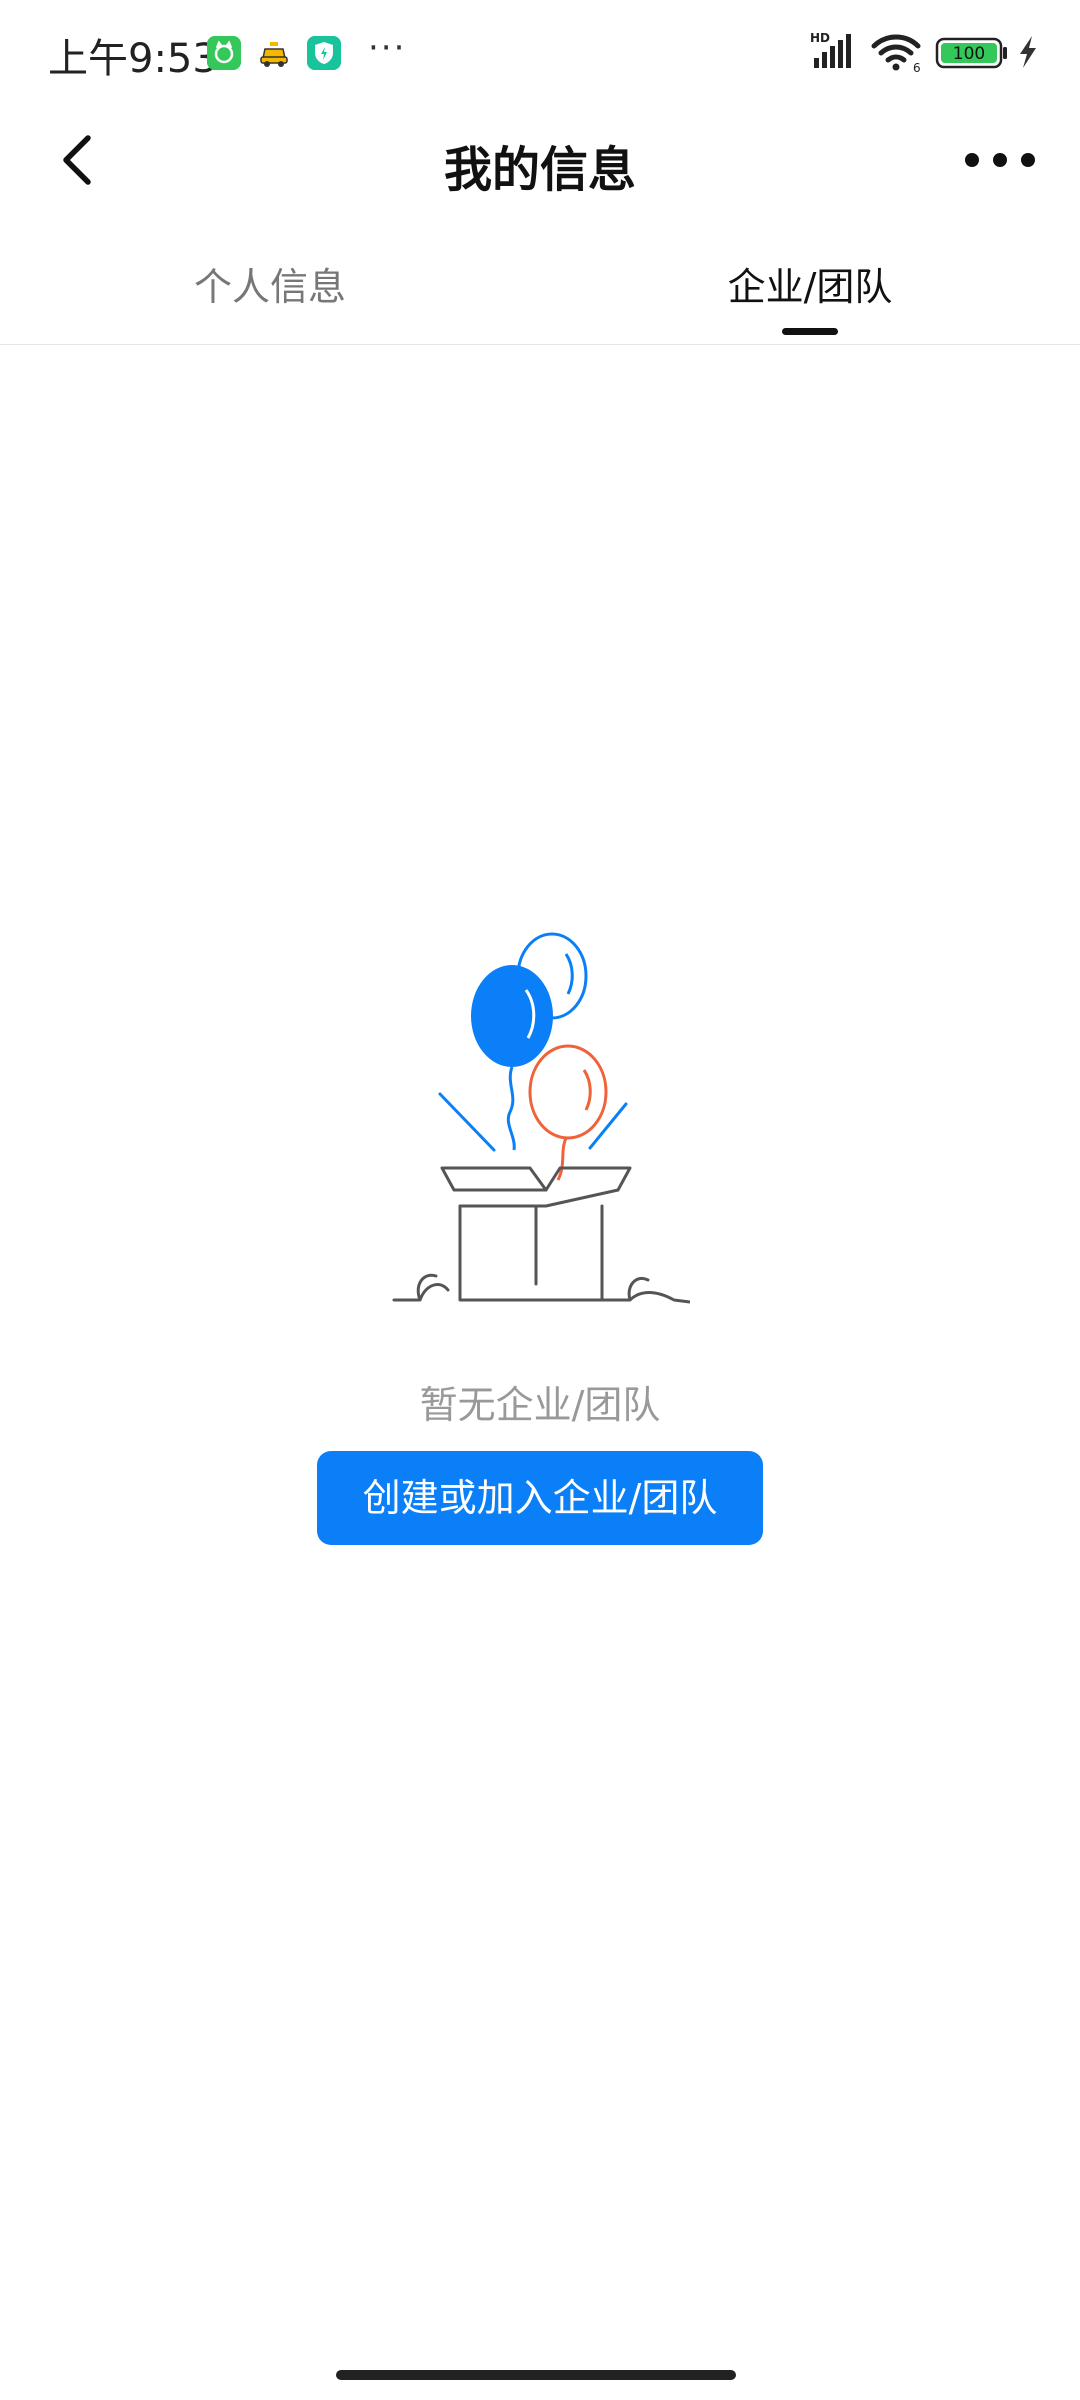 Image resolution: width=1080 pixels, height=2400 pixels. What do you see at coordinates (324, 53) in the screenshot?
I see `shield-app-icon` at bounding box center [324, 53].